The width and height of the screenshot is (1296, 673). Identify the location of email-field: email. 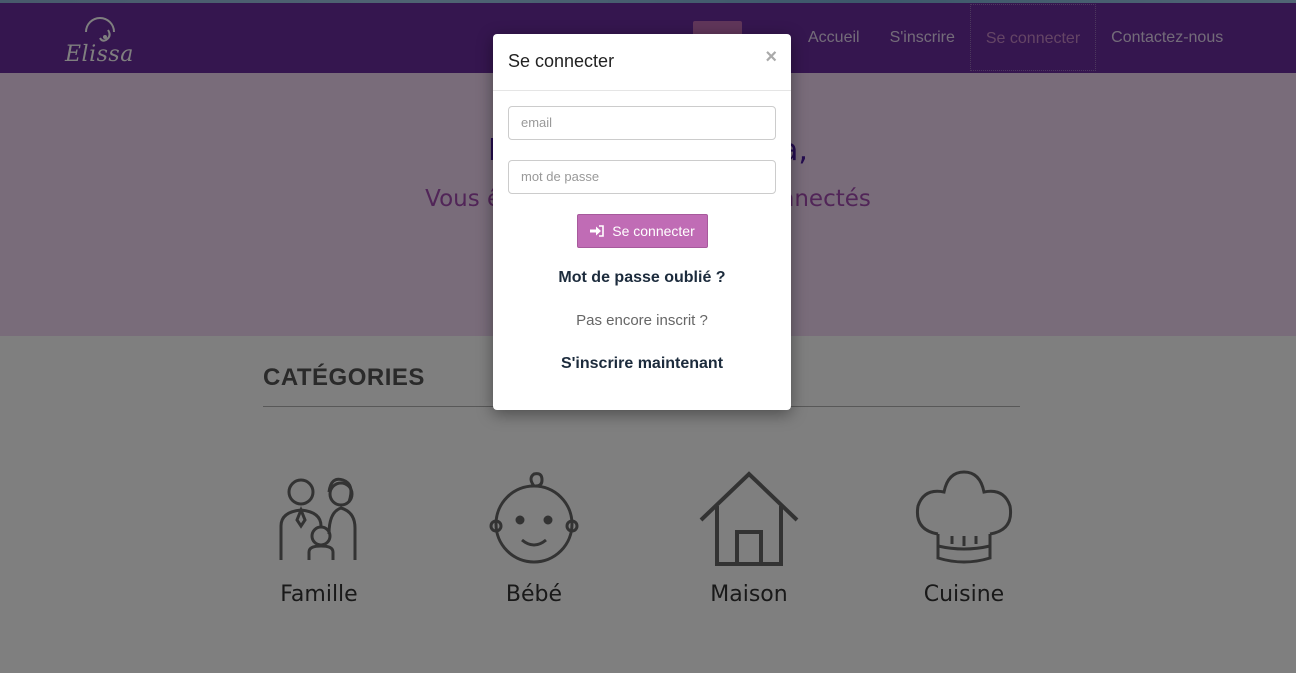
(642, 123).